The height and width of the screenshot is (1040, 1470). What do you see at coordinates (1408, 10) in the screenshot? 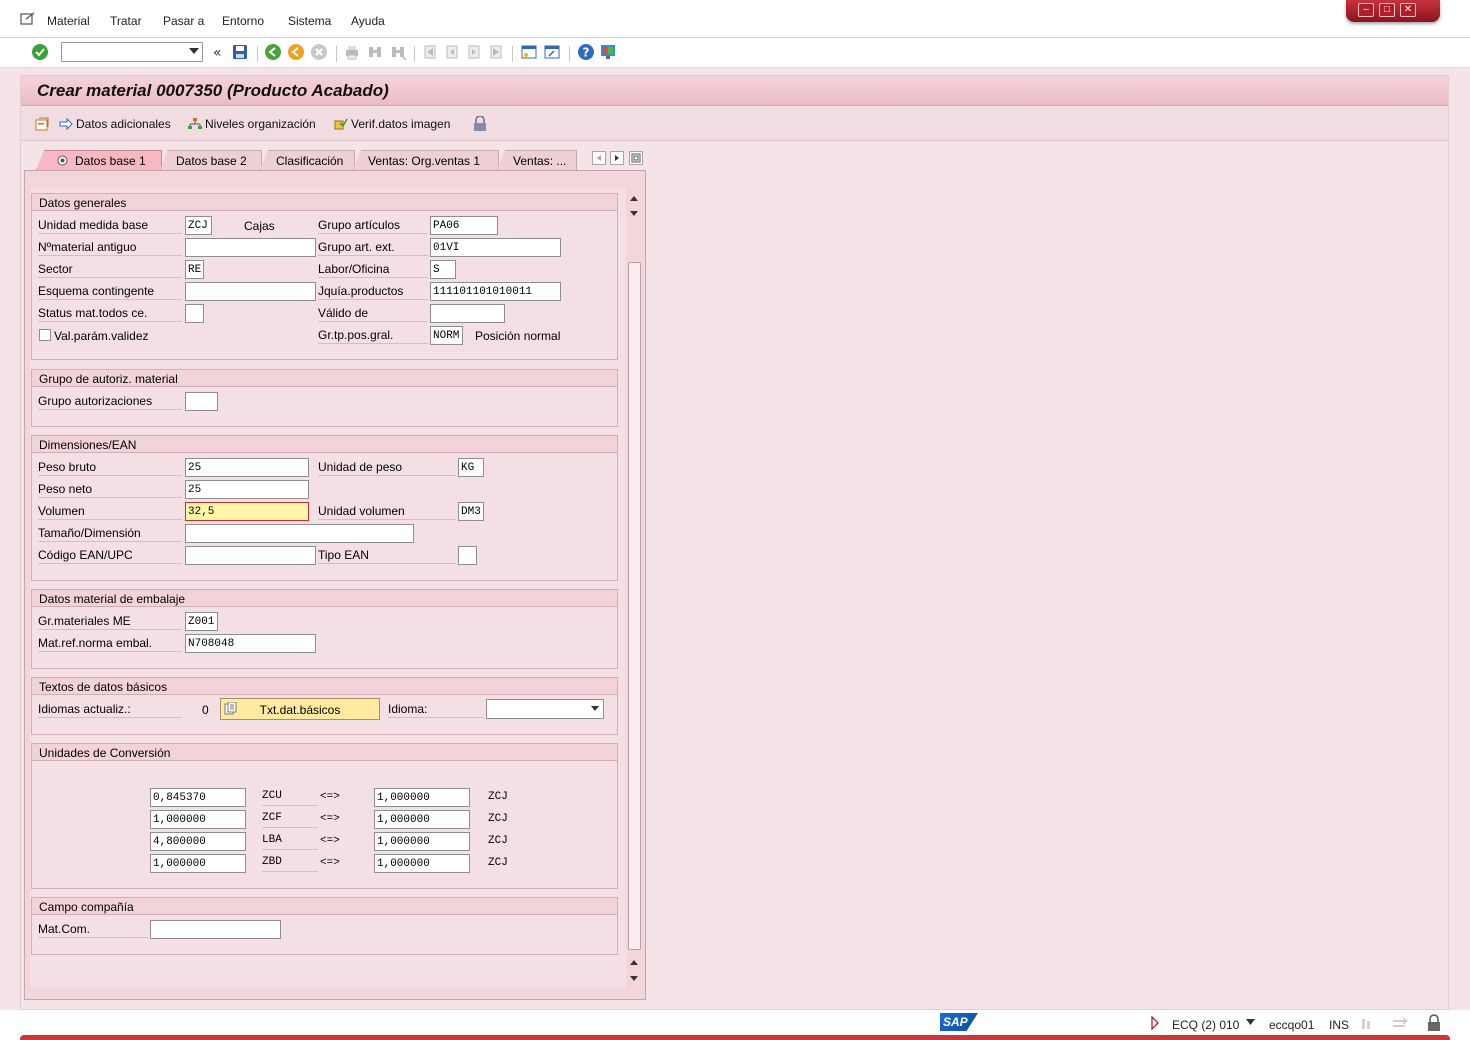
I see `close-icon: ✕` at bounding box center [1408, 10].